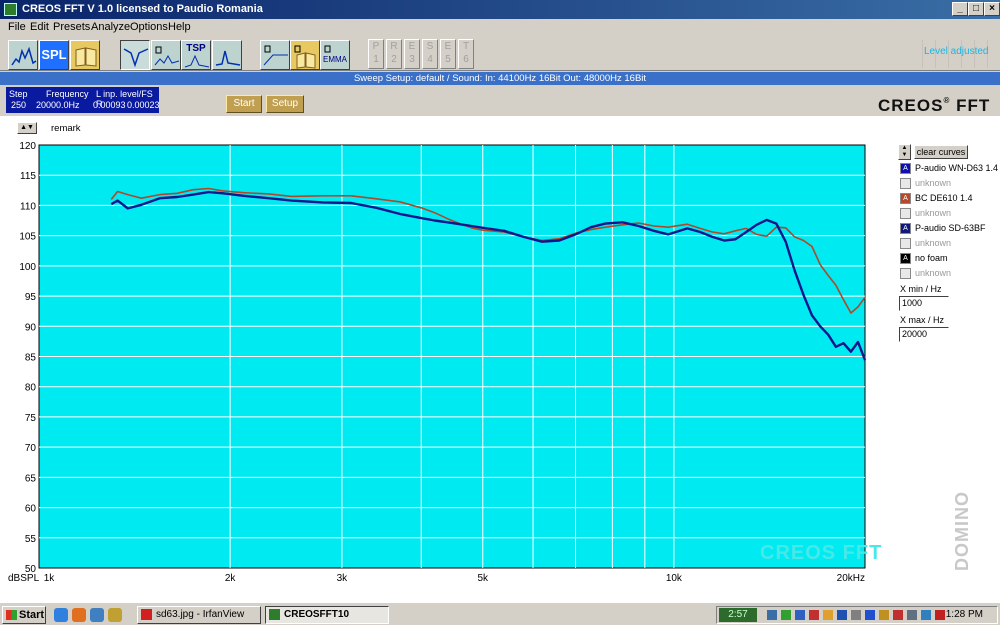  Describe the element at coordinates (305, 55) in the screenshot. I see `speaker-book-button` at that location.